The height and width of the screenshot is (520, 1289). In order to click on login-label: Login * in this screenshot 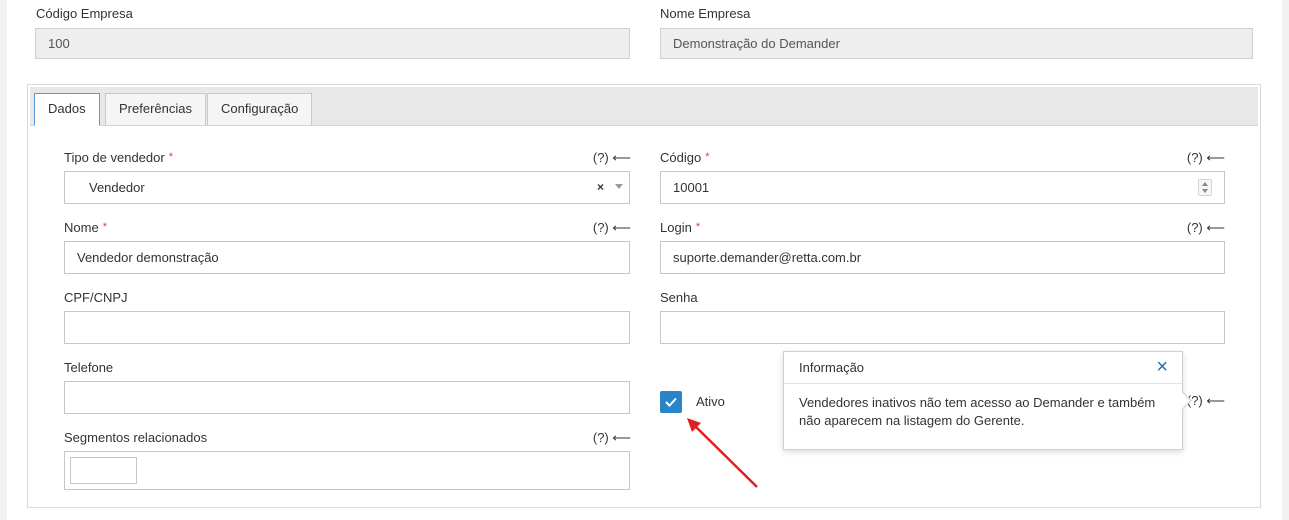, I will do `click(680, 227)`.